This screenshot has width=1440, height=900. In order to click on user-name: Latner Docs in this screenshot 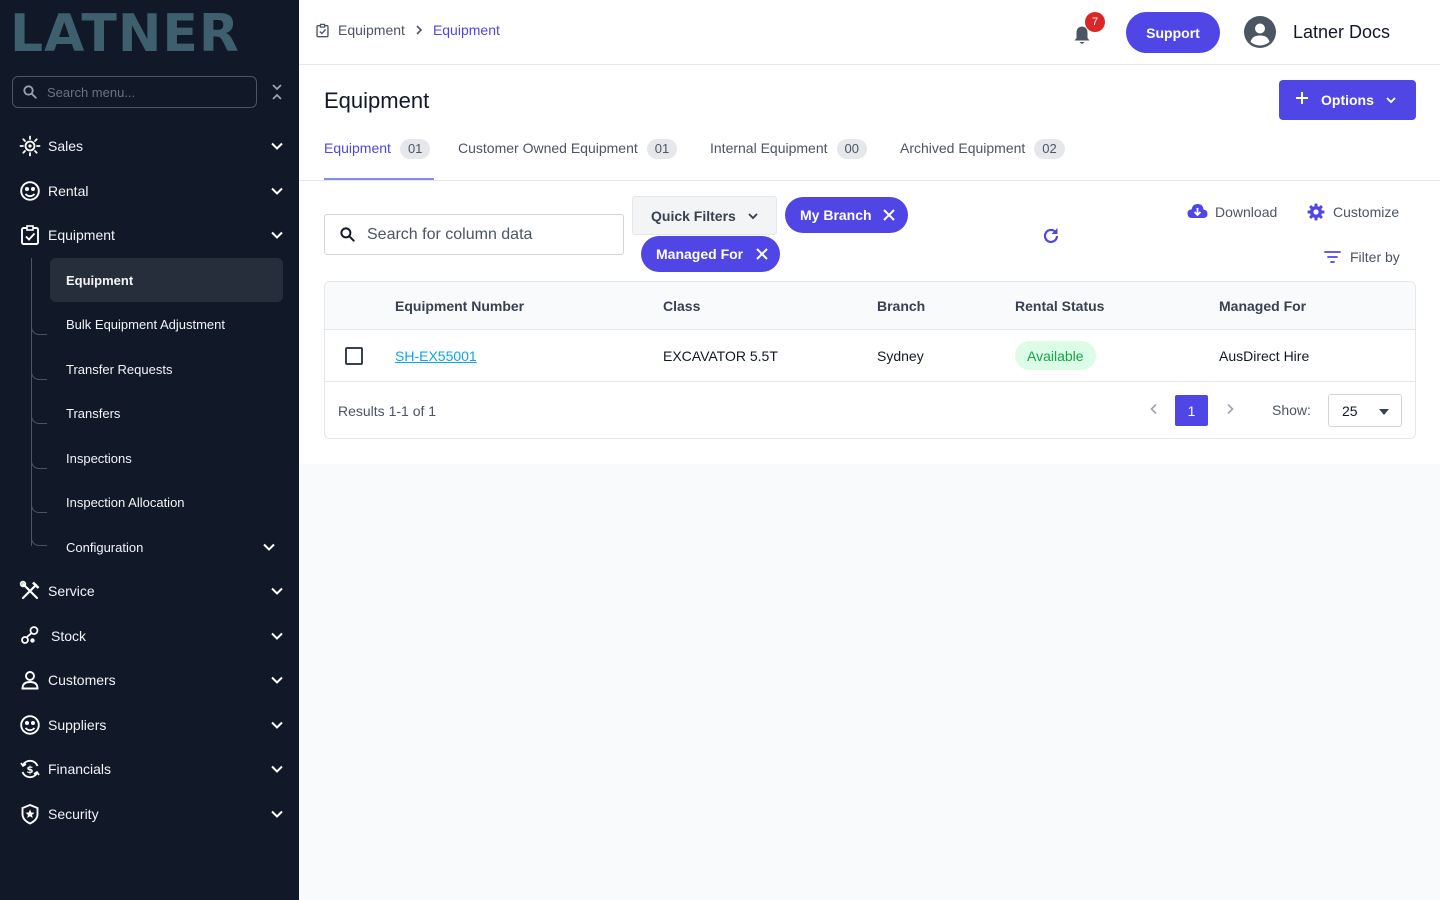, I will do `click(1341, 32)`.